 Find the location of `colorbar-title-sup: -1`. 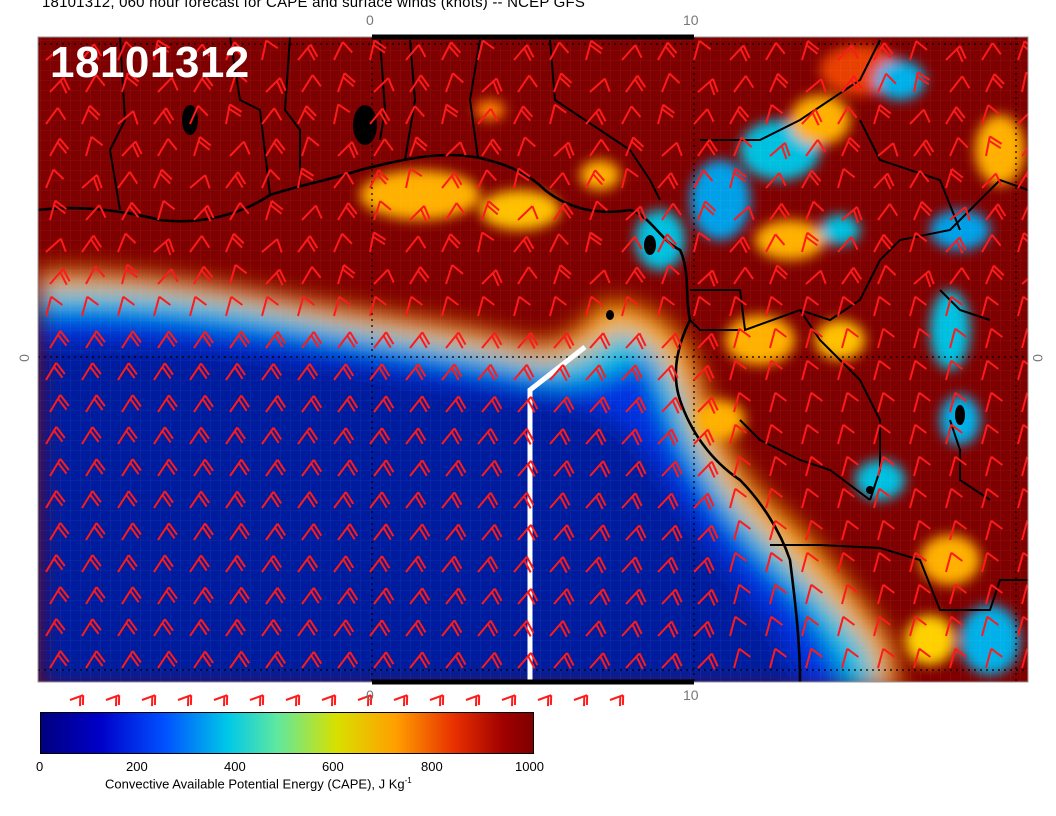

colorbar-title-sup: -1 is located at coordinates (408, 780).